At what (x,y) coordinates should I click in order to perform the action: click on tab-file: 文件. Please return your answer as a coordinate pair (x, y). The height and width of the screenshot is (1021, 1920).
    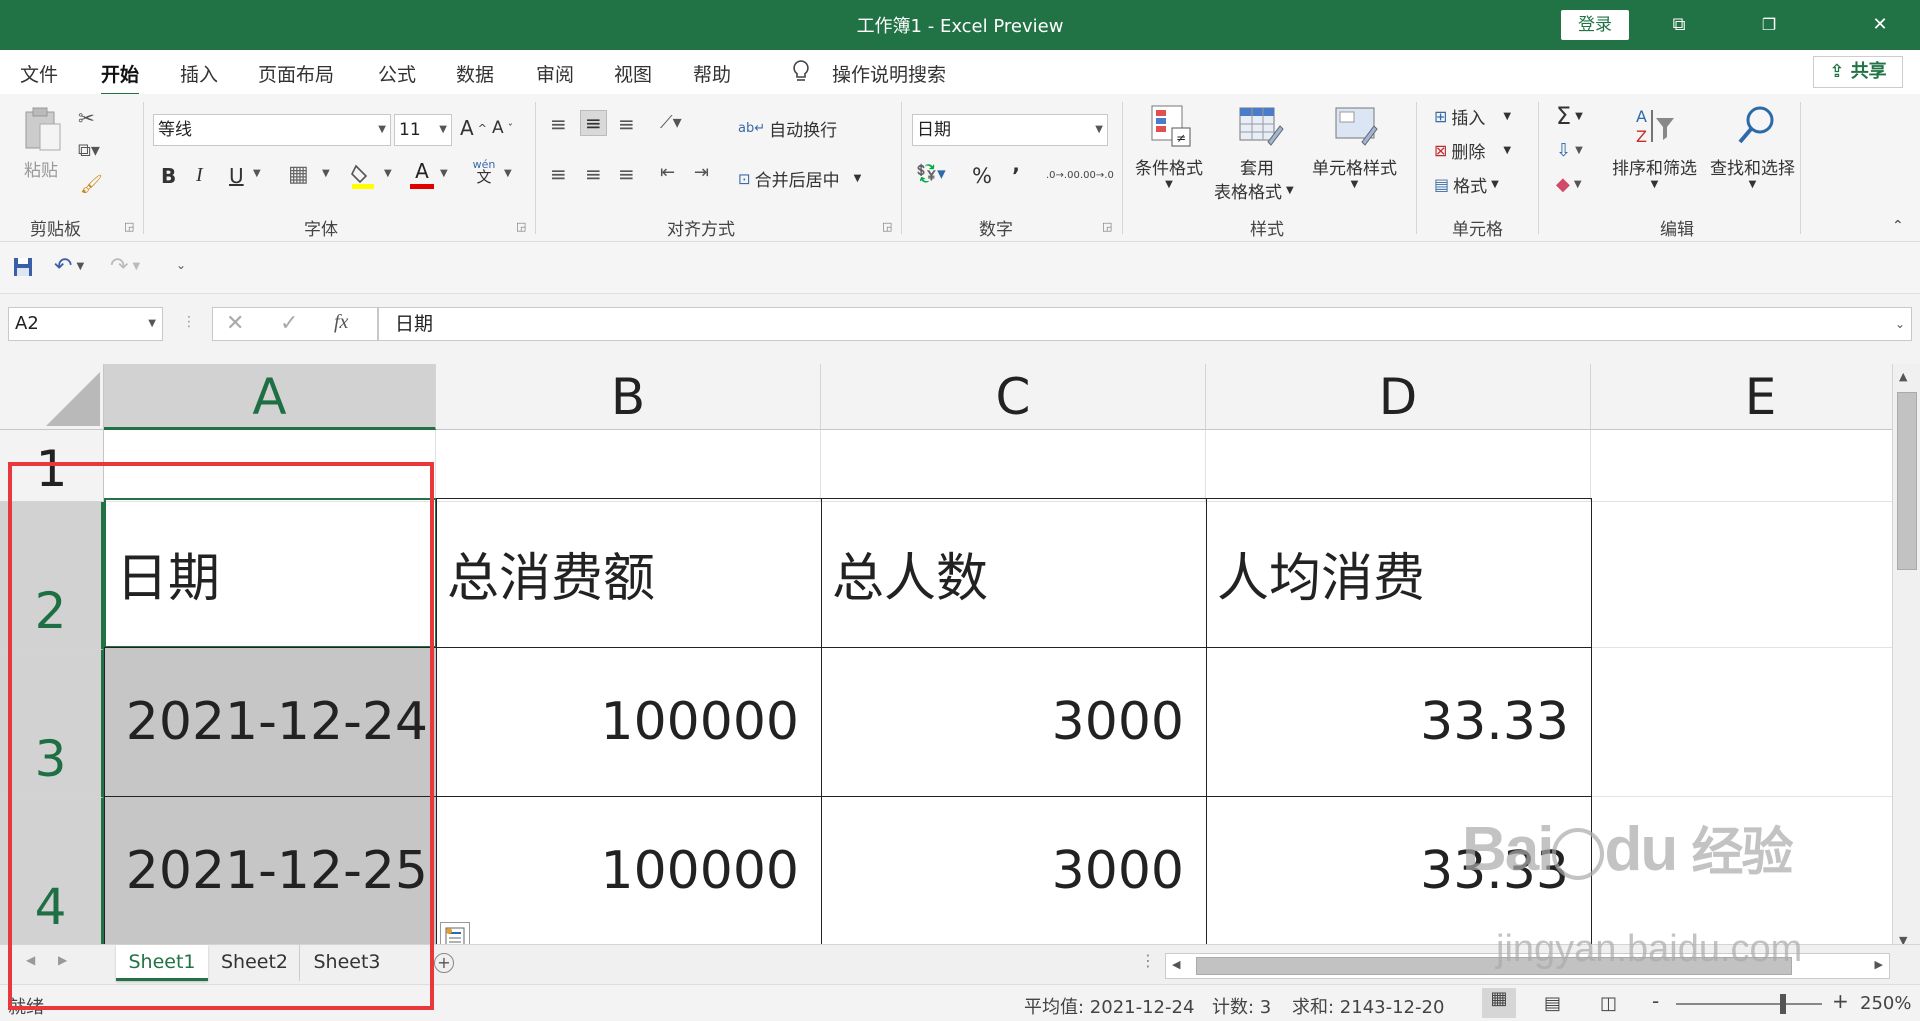
    Looking at the image, I should click on (39, 73).